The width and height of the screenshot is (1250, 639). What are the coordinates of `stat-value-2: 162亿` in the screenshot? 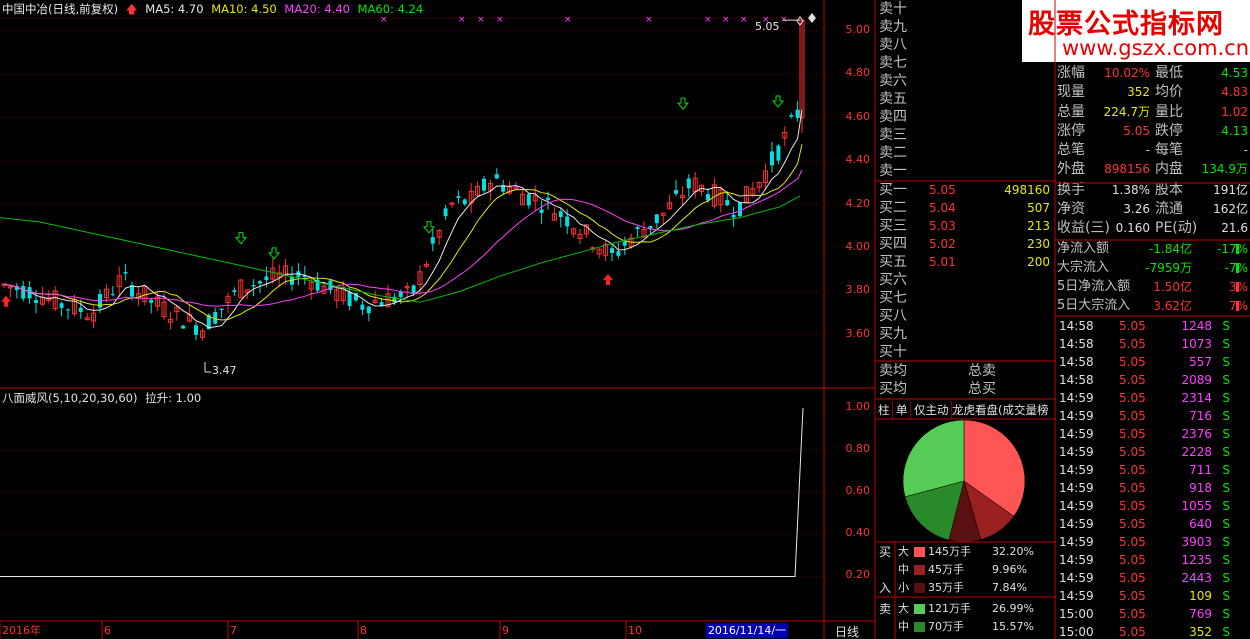 It's located at (1230, 209).